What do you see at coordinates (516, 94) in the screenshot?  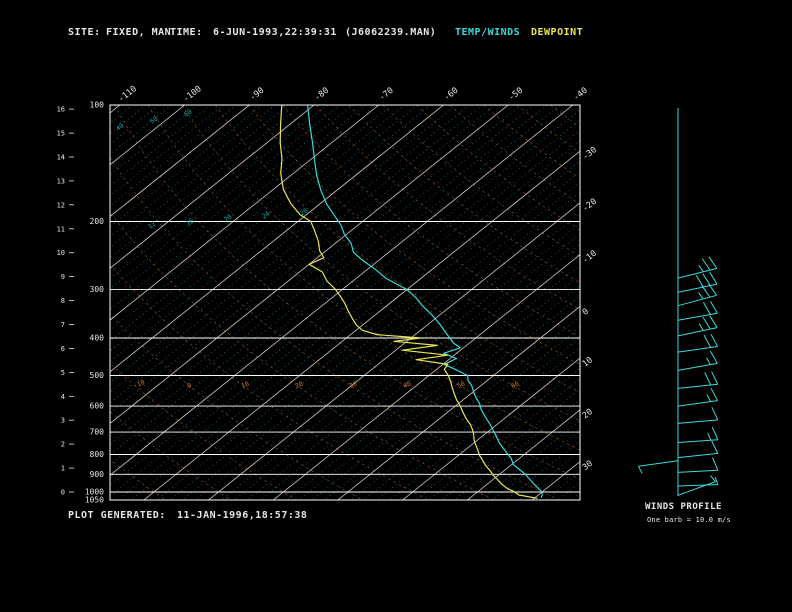 I see `svg-text: -50` at bounding box center [516, 94].